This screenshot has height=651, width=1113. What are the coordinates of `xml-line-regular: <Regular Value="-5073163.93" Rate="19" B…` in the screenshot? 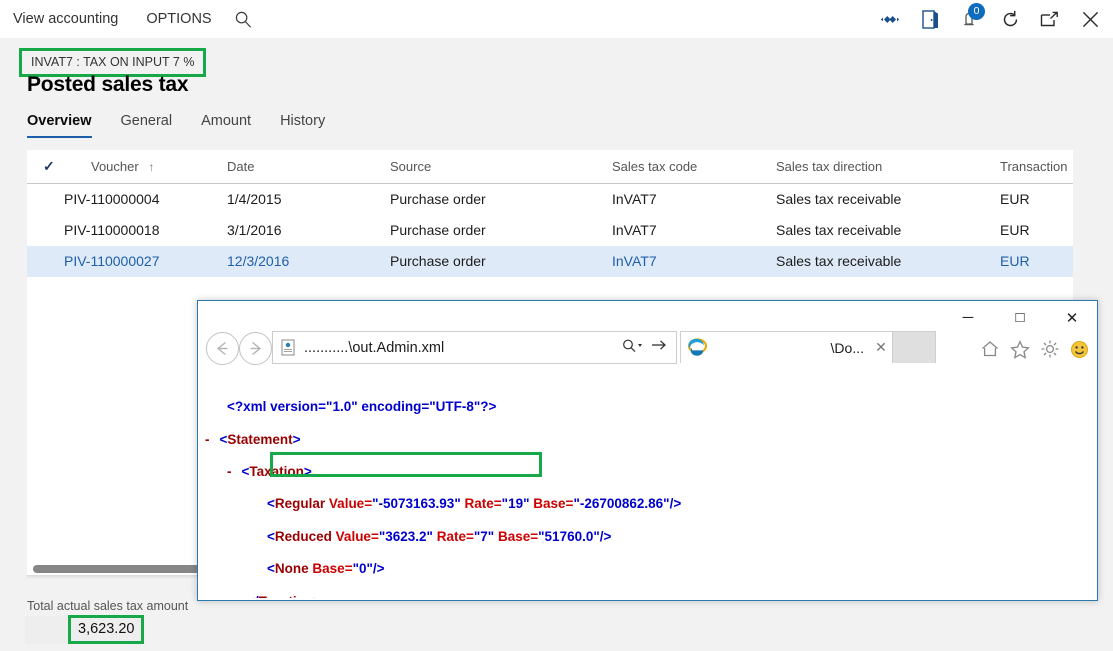 It's located at (474, 504).